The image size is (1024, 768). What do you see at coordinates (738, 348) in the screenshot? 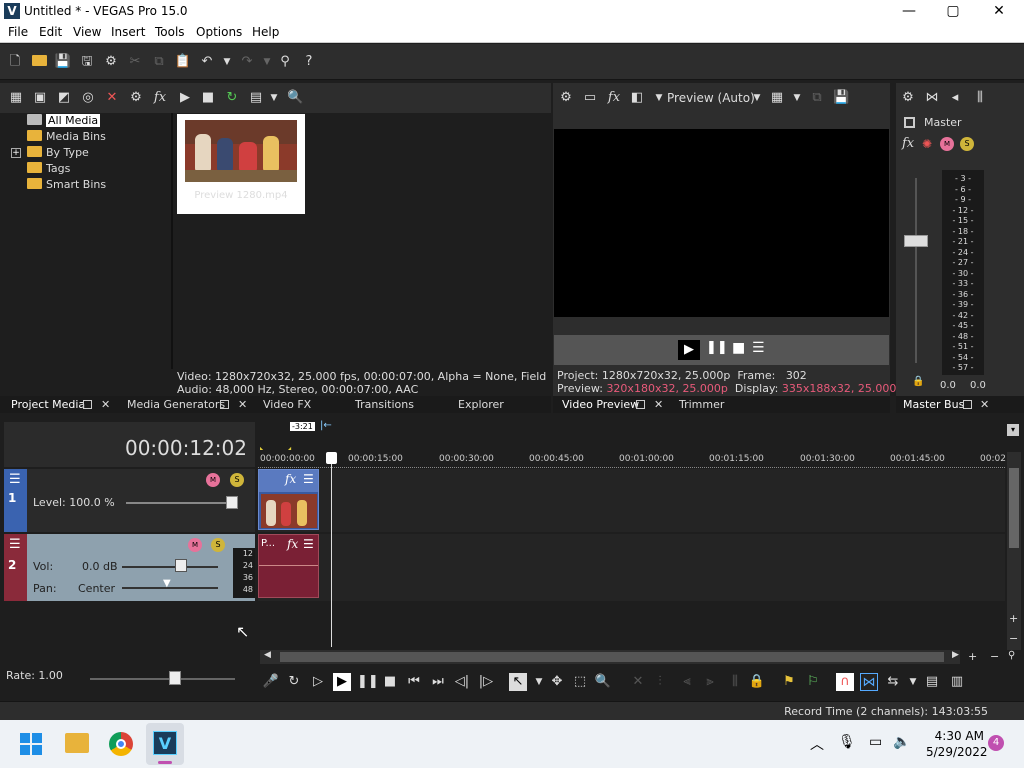
I see `preview-stop-icon: ■` at bounding box center [738, 348].